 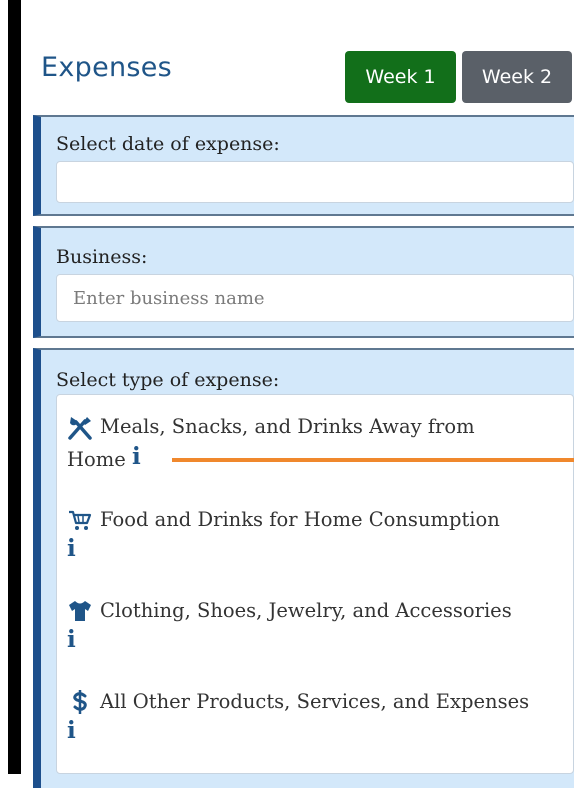 What do you see at coordinates (300, 519) in the screenshot?
I see `expense-option-label: Food and Drinks for Home Consumption` at bounding box center [300, 519].